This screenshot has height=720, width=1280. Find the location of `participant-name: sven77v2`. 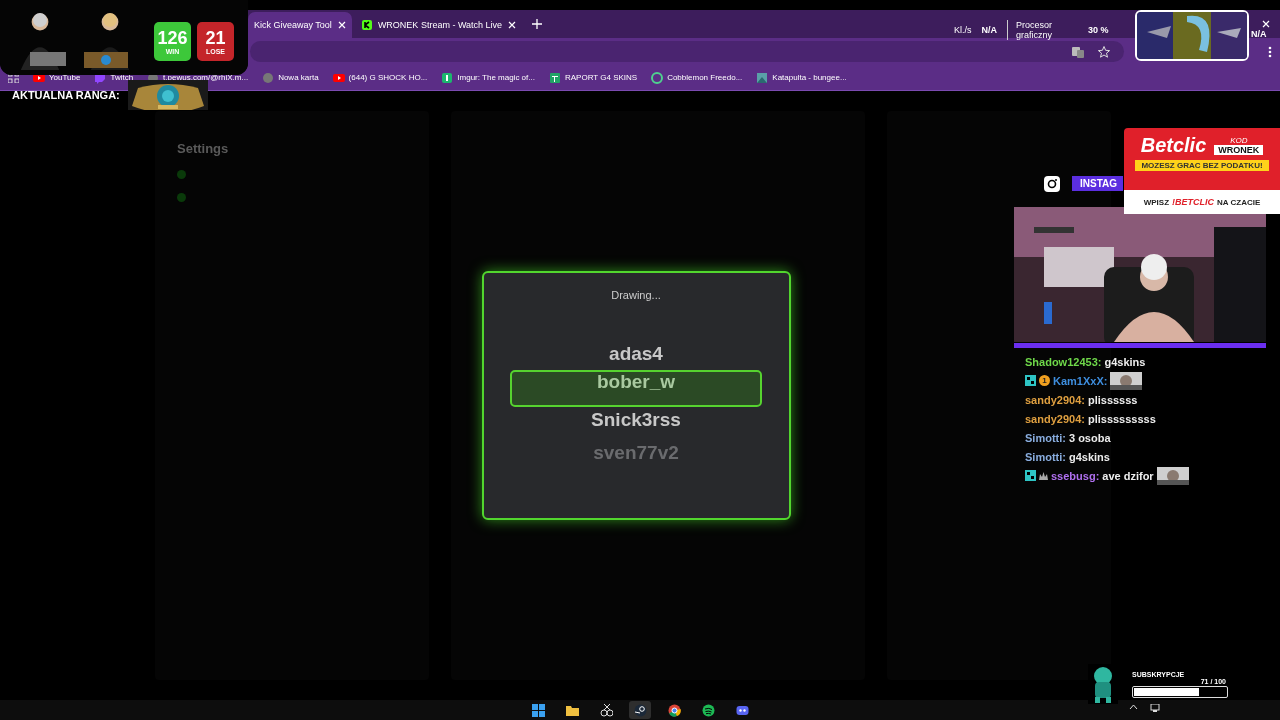

participant-name: sven77v2 is located at coordinates (636, 453).